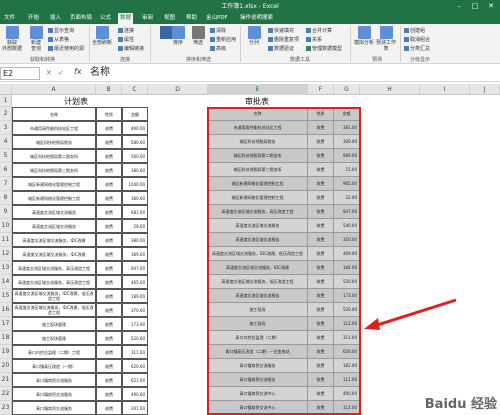 The width and height of the screenshot is (500, 415). I want to click on column-header-g: G, so click(347, 89).